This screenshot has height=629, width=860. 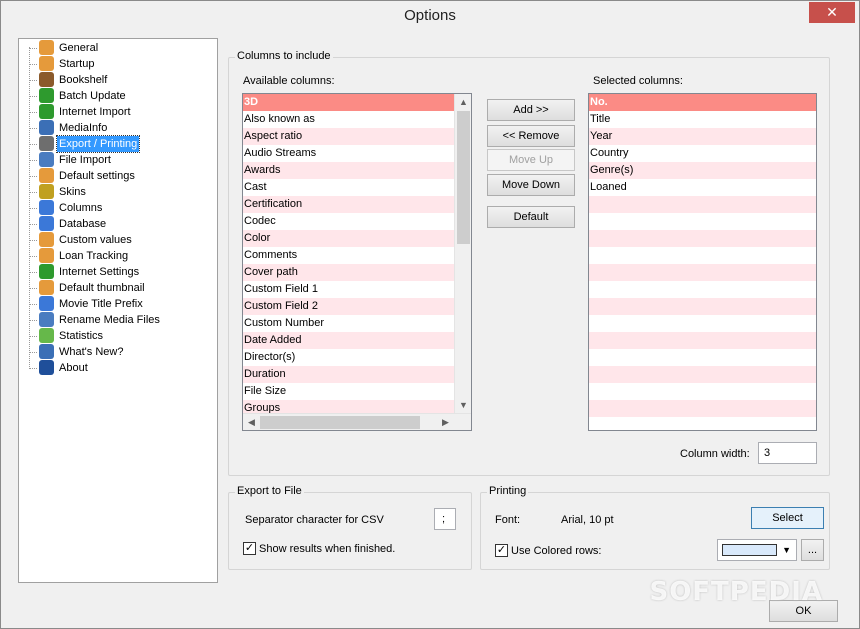 What do you see at coordinates (72, 192) in the screenshot?
I see `tree-item-label: Skins` at bounding box center [72, 192].